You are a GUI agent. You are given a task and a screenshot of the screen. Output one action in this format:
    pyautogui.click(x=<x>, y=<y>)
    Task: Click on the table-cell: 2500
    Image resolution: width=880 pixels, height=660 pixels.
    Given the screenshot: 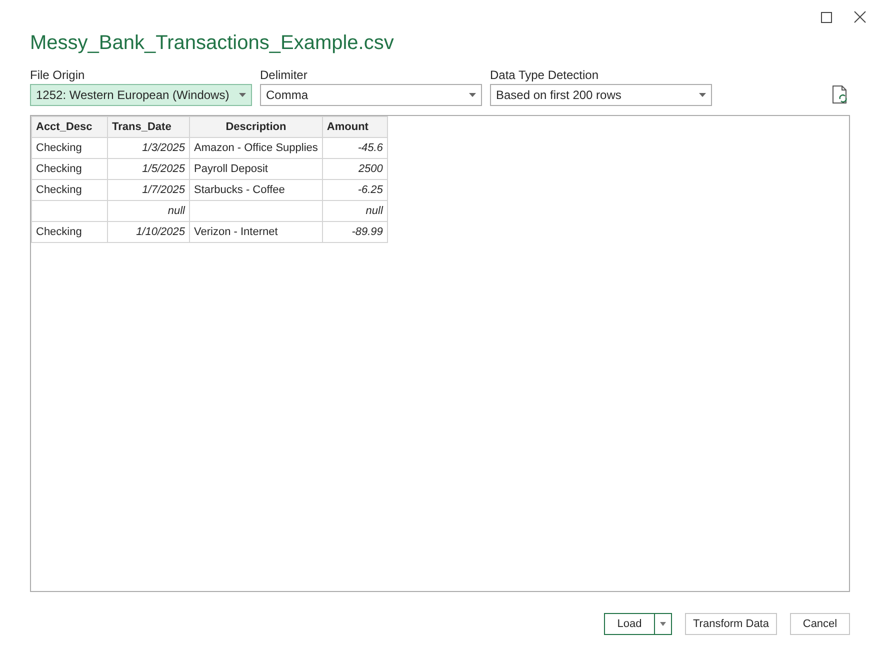 What is the action you would take?
    pyautogui.click(x=355, y=169)
    